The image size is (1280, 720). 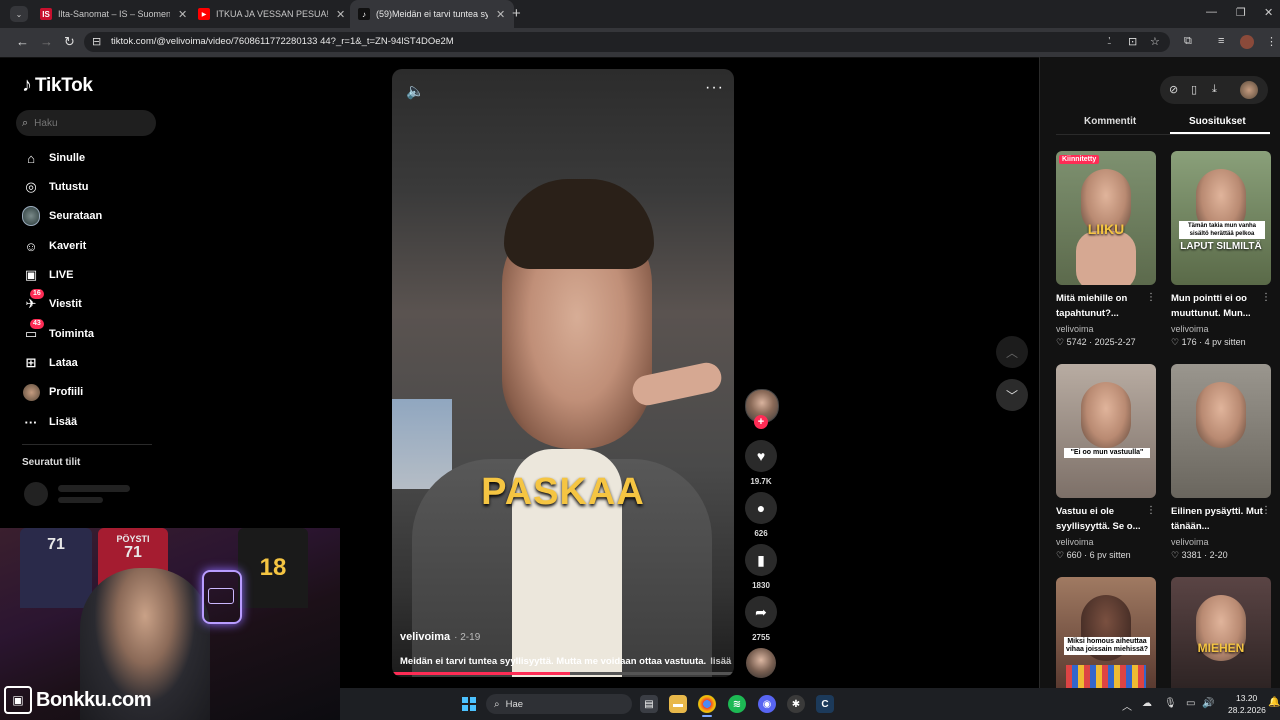 What do you see at coordinates (425, 637) in the screenshot?
I see `video-username: velivoima` at bounding box center [425, 637].